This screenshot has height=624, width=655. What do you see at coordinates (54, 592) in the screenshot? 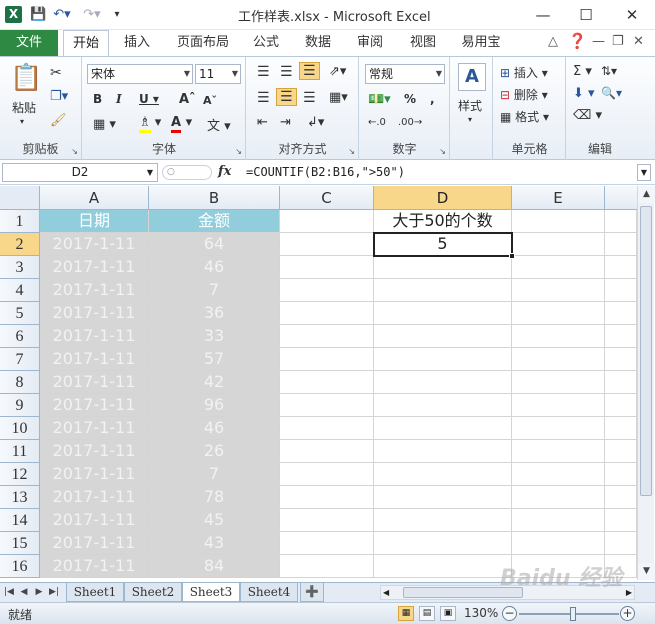
I see `last-sheet-icon: ▶|` at bounding box center [54, 592].